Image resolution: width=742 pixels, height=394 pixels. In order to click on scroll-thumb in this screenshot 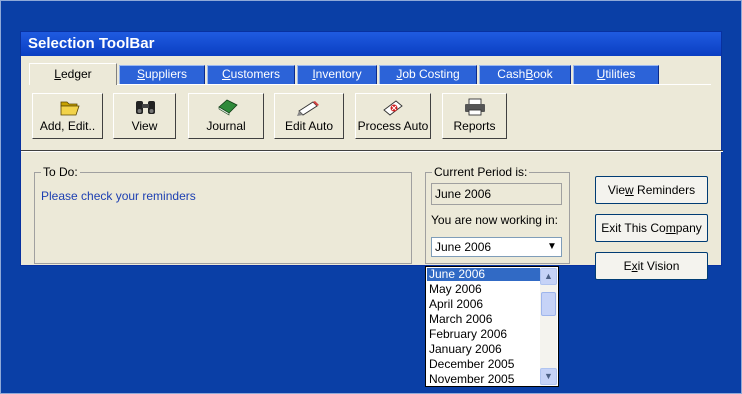, I will do `click(548, 304)`.